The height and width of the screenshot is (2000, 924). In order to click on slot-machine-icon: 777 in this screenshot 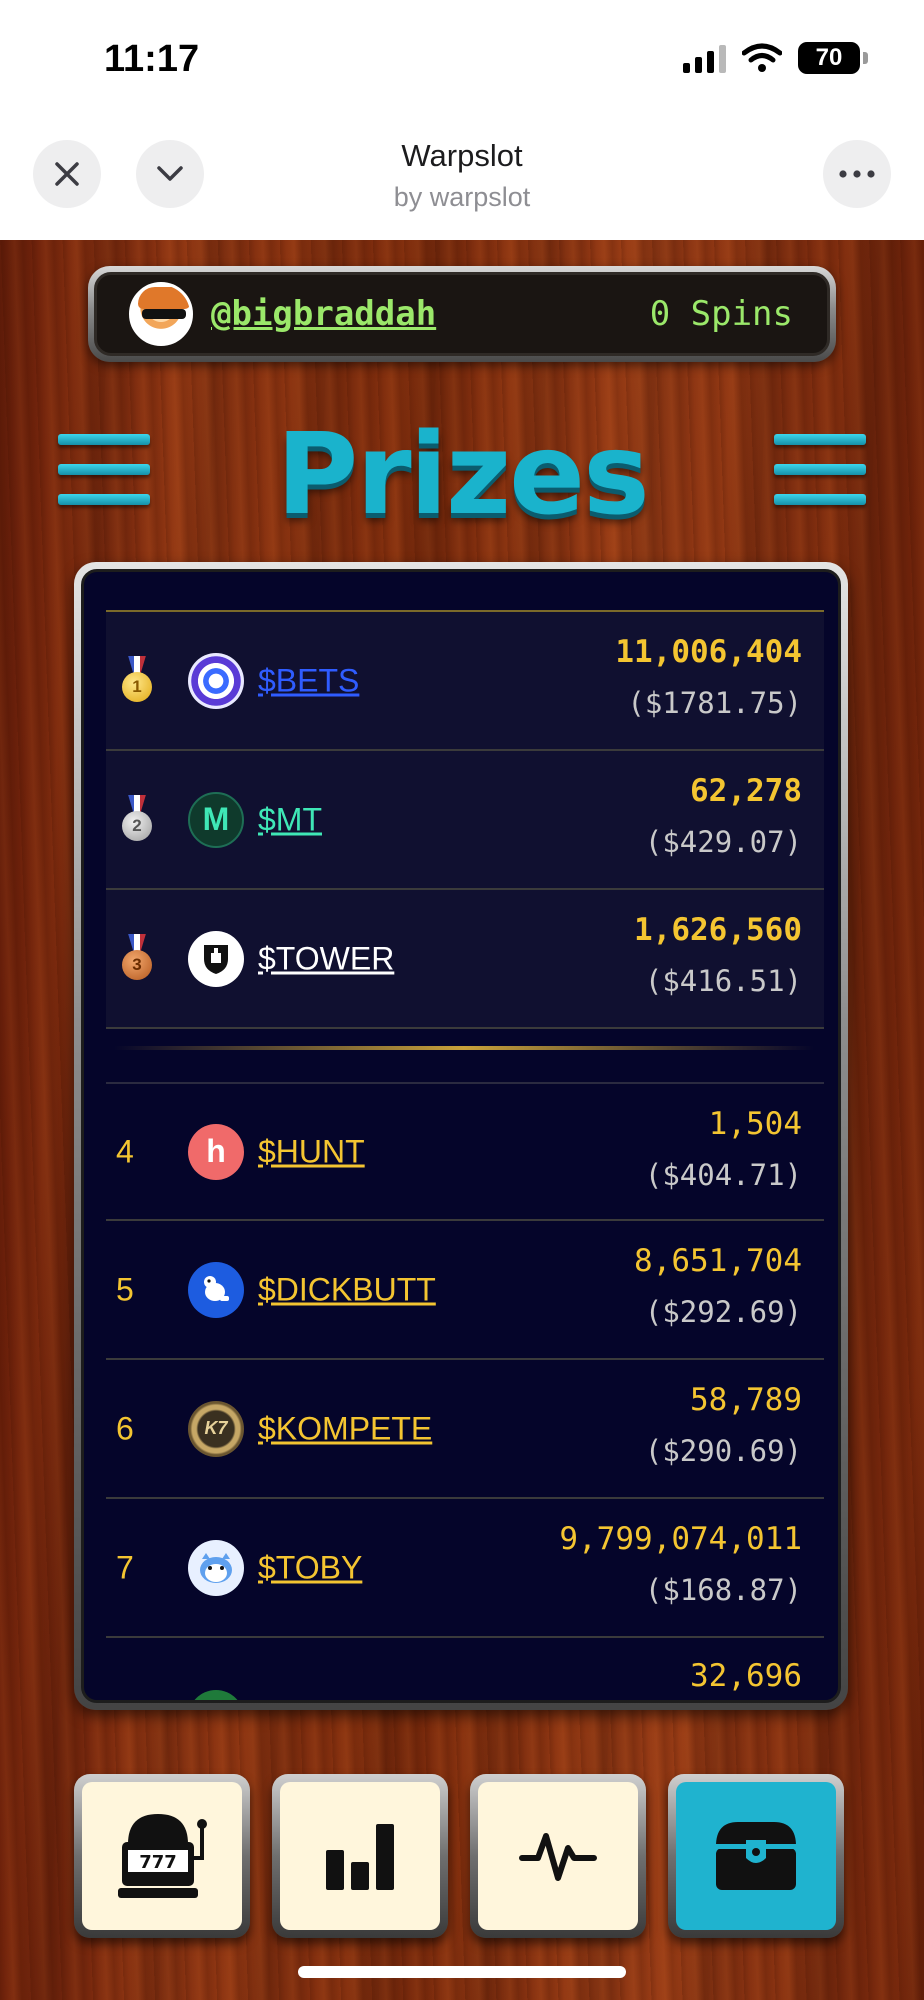, I will do `click(162, 1856)`.